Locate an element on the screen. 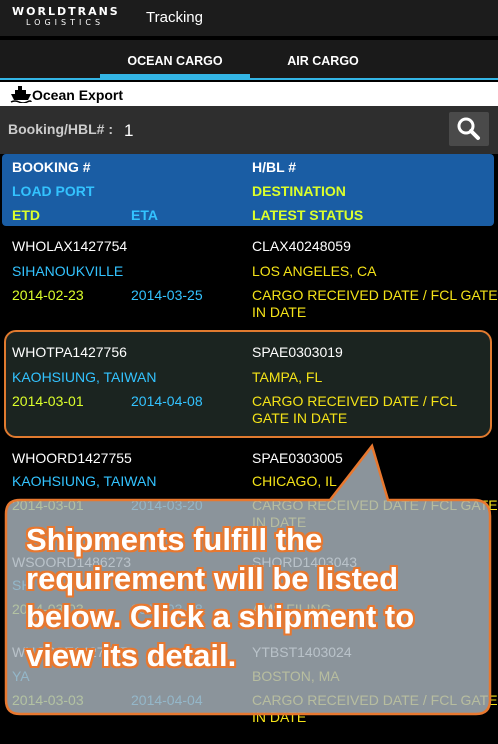 This screenshot has height=744, width=498. header-hbl: H/BL # is located at coordinates (274, 167).